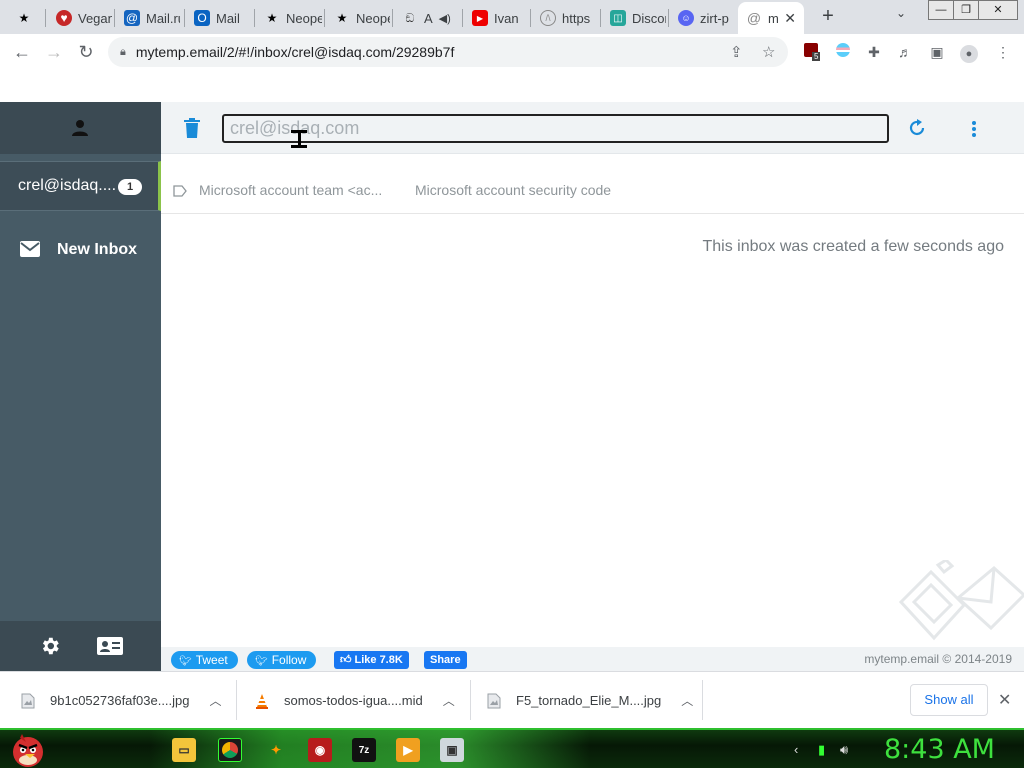  What do you see at coordinates (555, 128) in the screenshot?
I see `inbox-address-input` at bounding box center [555, 128].